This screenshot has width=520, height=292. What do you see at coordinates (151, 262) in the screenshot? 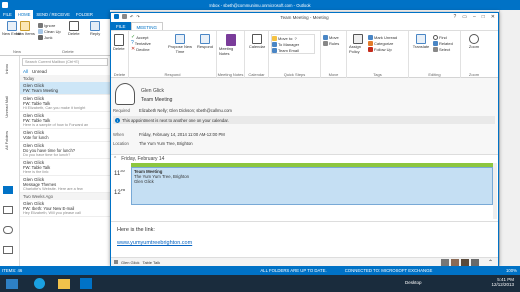
I see `people-extra: Table Talk` at bounding box center [151, 262].